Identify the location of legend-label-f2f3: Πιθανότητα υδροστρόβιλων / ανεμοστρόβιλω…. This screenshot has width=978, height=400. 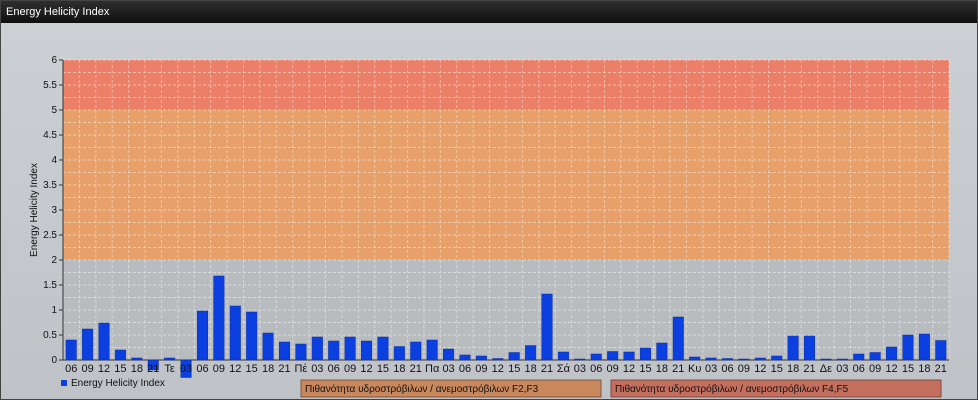
(422, 389).